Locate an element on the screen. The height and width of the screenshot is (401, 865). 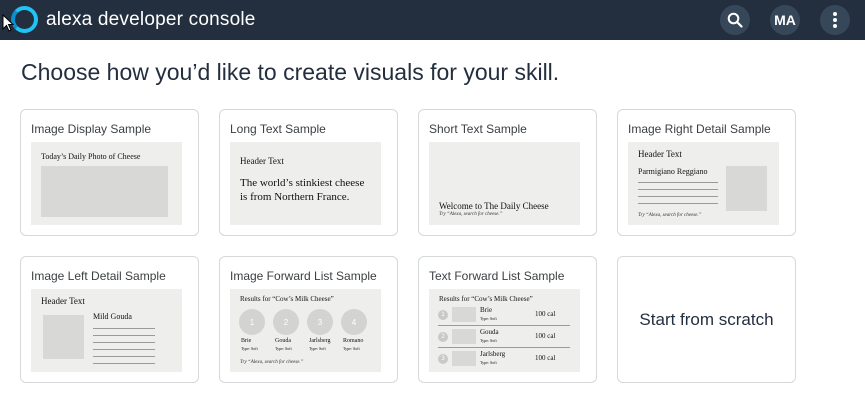
mouse-cursor-icon is located at coordinates (8, 23).